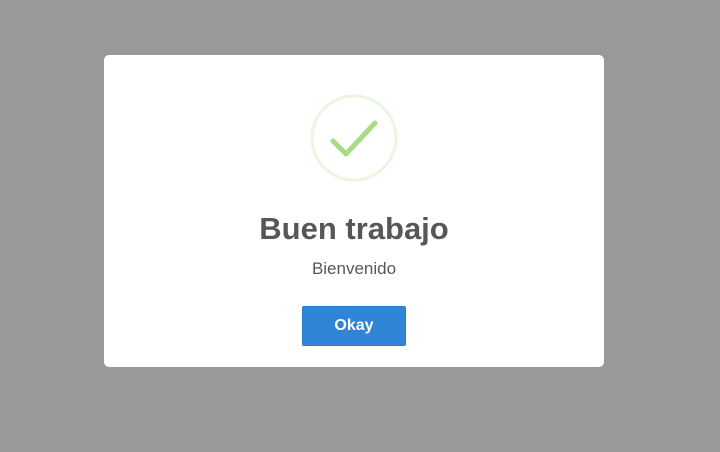  Describe the element at coordinates (354, 326) in the screenshot. I see `okay-button: Okay` at that location.